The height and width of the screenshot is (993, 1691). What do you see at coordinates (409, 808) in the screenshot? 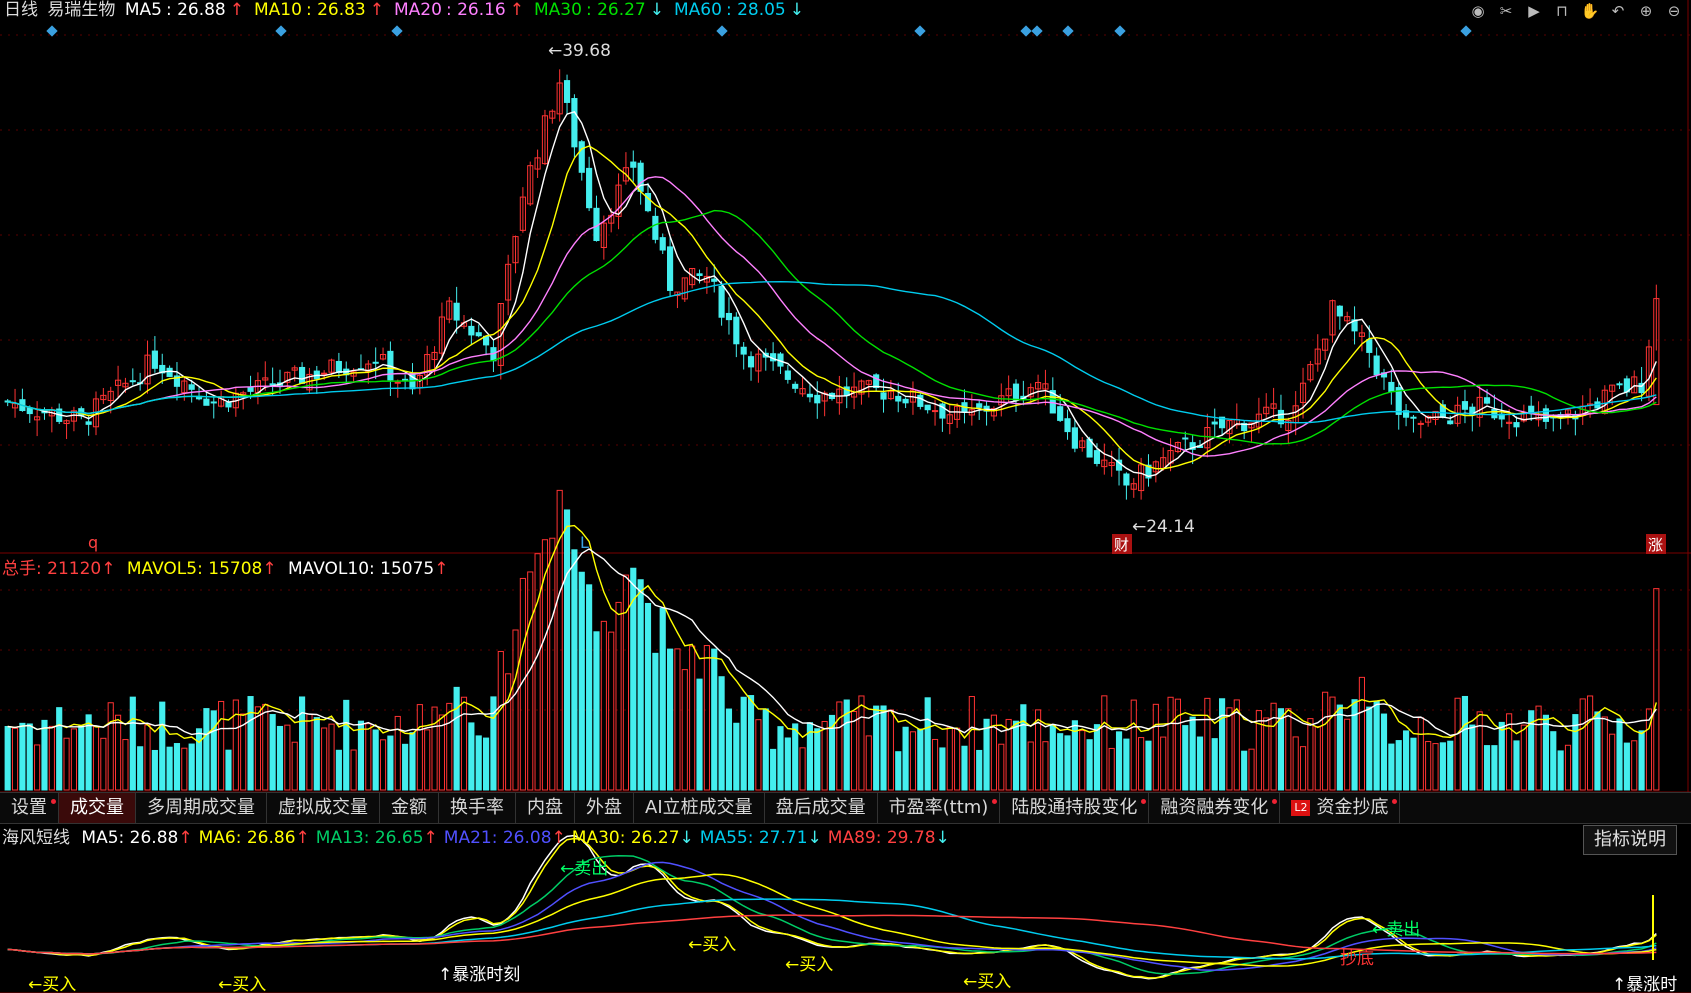
I see `tab-4: 金额` at bounding box center [409, 808].